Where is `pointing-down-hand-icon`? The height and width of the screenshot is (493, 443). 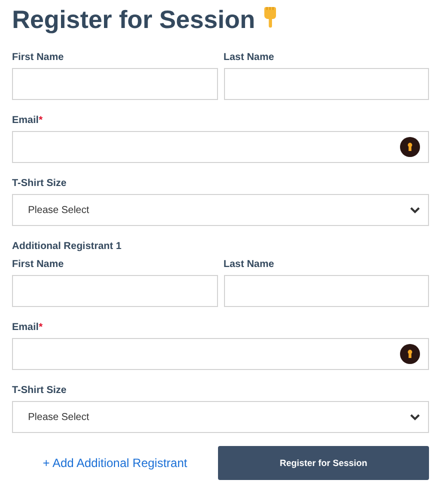 pointing-down-hand-icon is located at coordinates (270, 17).